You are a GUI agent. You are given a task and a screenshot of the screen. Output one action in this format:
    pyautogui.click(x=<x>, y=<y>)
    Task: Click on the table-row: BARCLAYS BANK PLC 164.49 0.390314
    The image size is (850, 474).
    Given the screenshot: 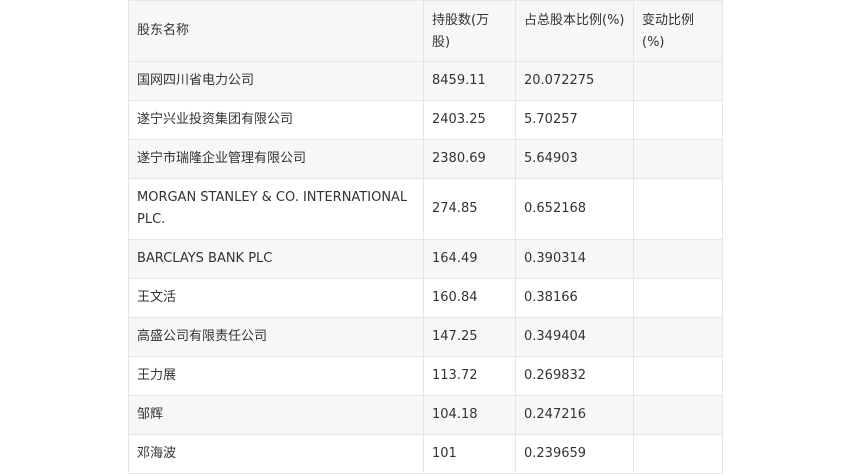 What is the action you would take?
    pyautogui.click(x=425, y=259)
    